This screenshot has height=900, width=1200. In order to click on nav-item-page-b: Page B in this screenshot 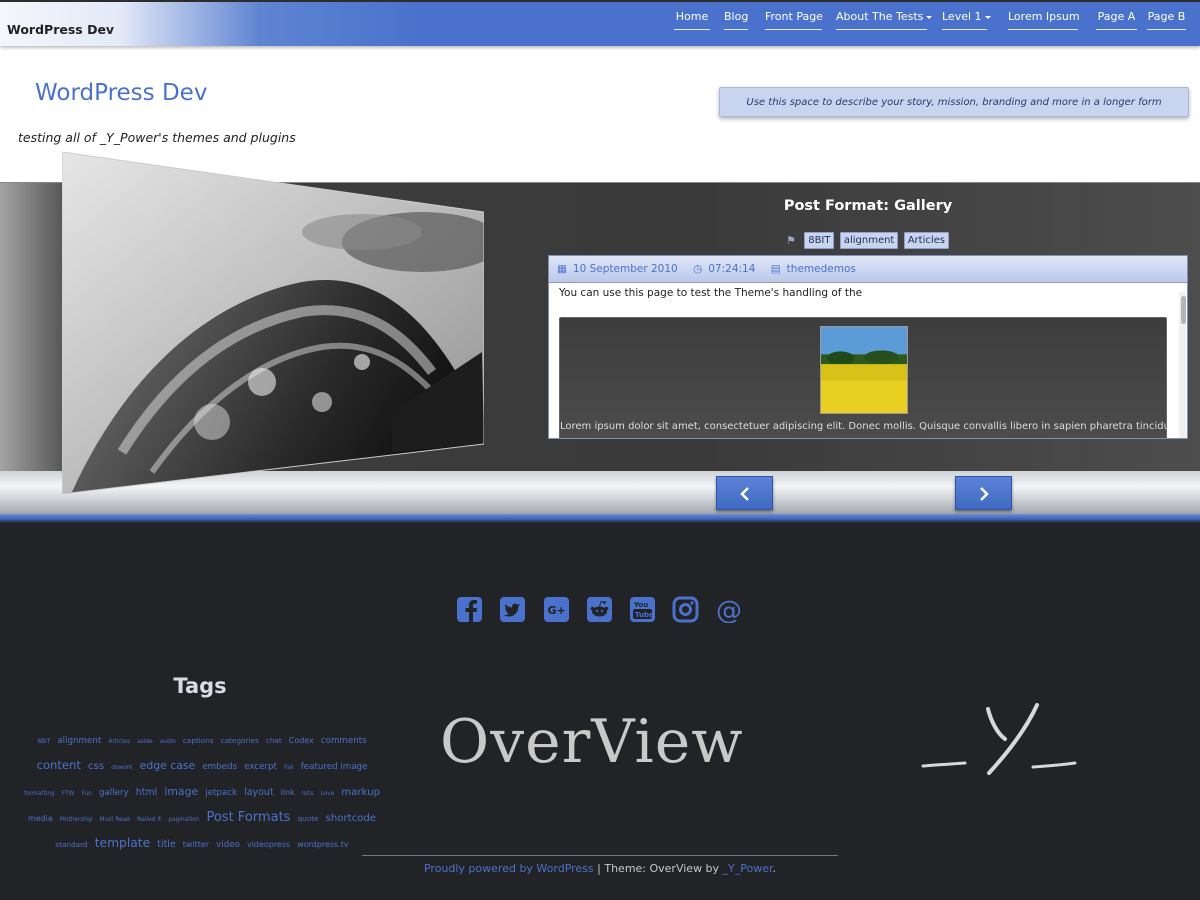, I will do `click(1166, 20)`.